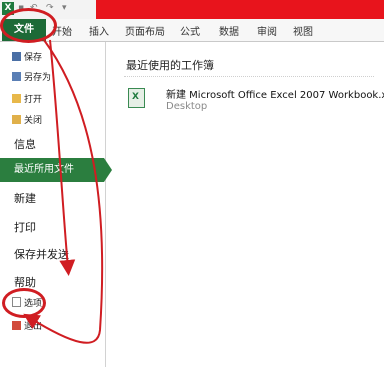  Describe the element at coordinates (249, 76) in the screenshot. I see `divider` at that location.